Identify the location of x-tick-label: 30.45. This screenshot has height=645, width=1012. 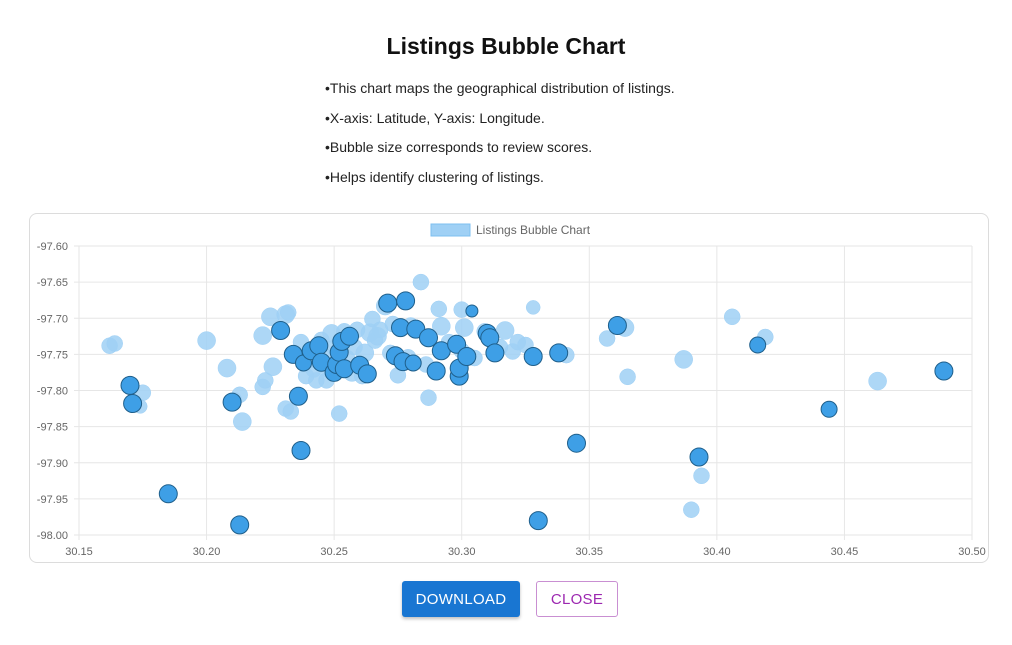
(845, 552).